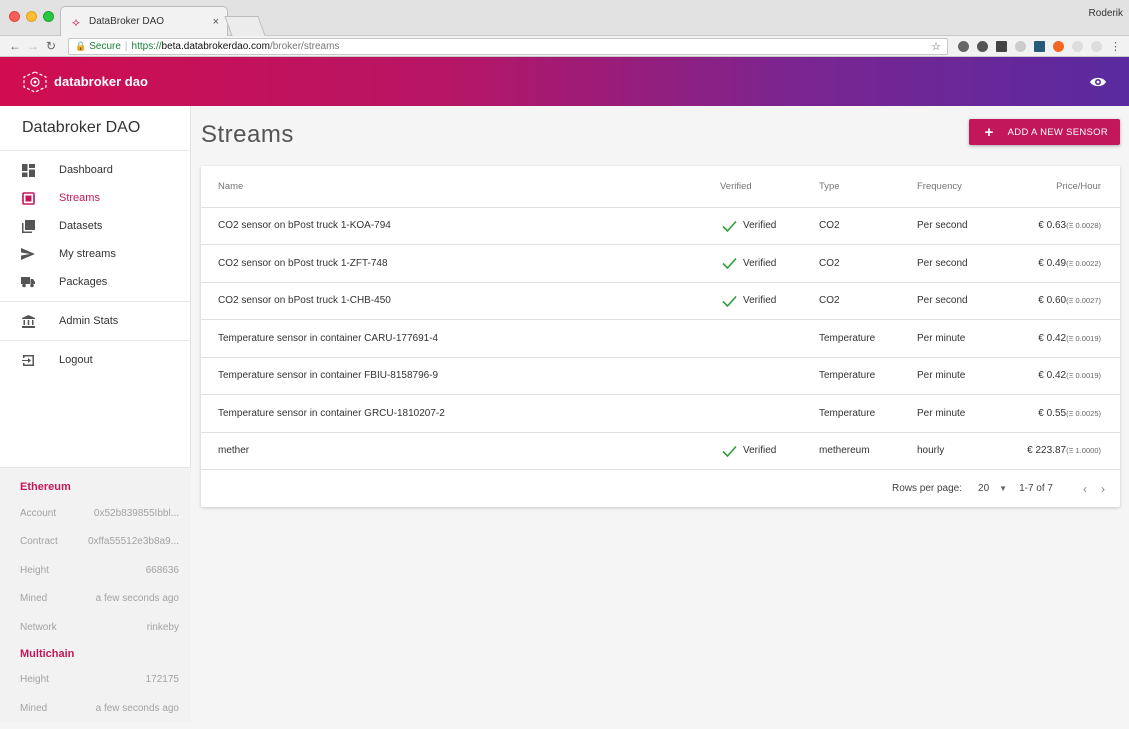 This screenshot has height=729, width=1129. What do you see at coordinates (127, 21) in the screenshot?
I see `tab-title: DataBroker DAO` at bounding box center [127, 21].